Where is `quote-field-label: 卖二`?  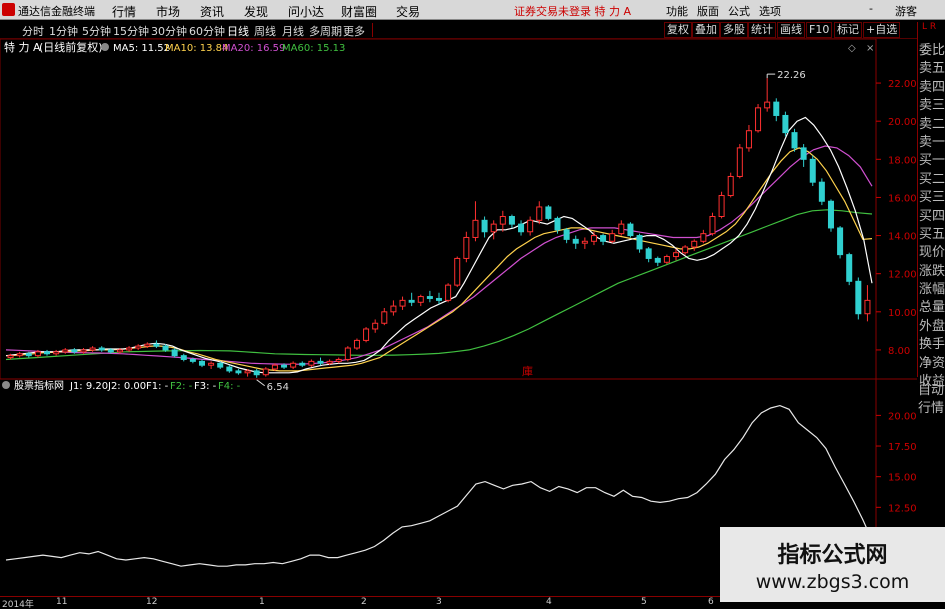 quote-field-label: 卖二 is located at coordinates (932, 124).